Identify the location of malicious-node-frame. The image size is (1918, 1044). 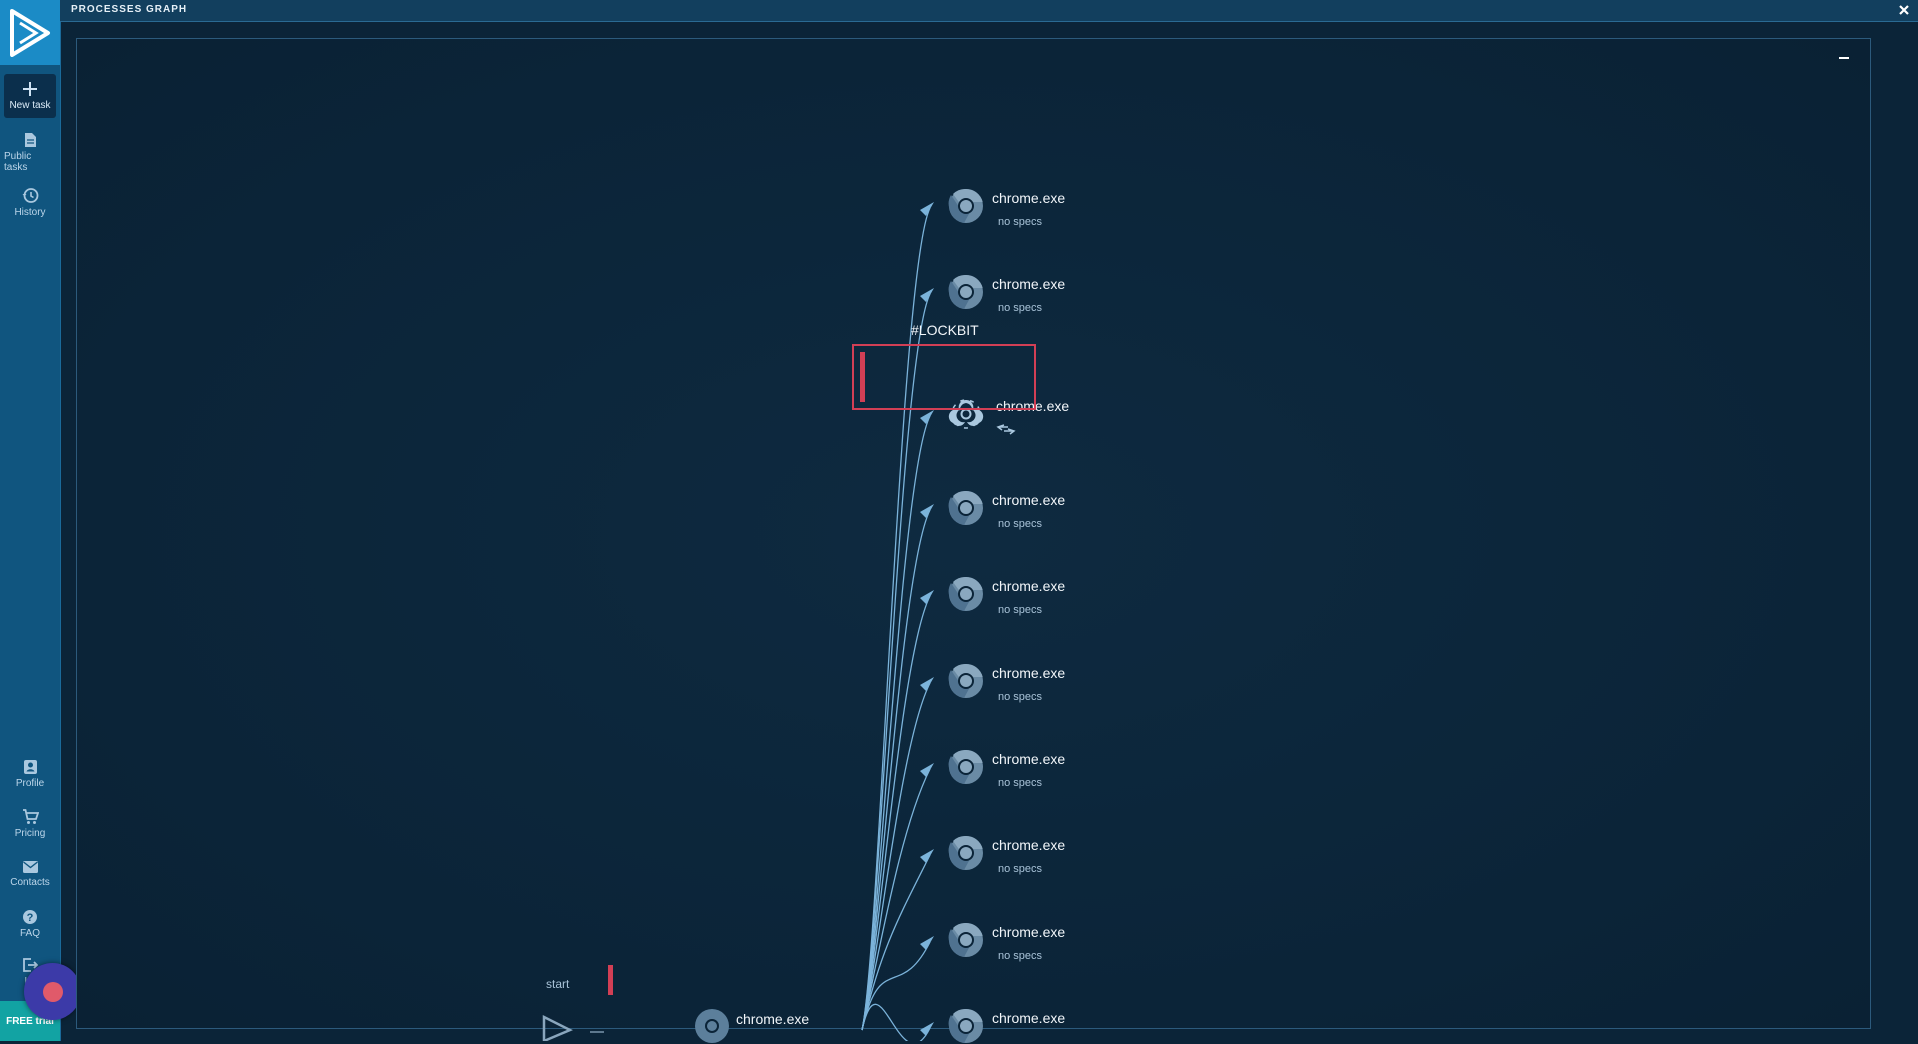
(944, 377).